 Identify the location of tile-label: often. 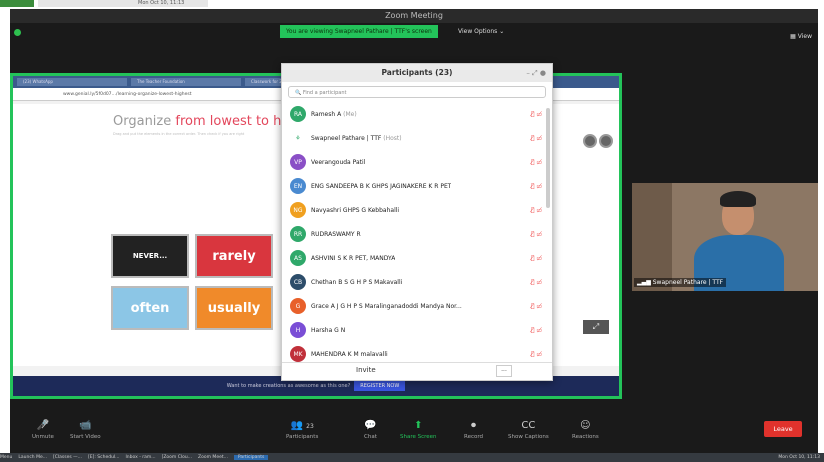
(150, 308).